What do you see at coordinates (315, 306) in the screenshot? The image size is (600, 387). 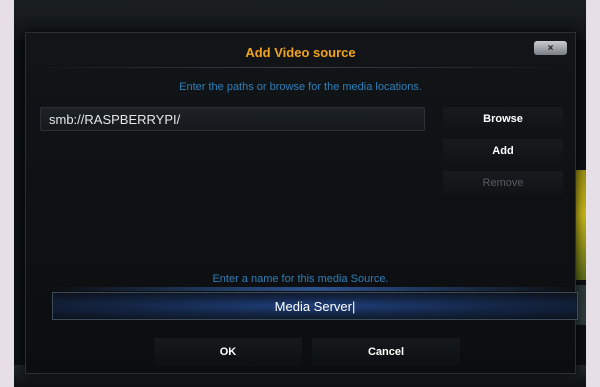 I see `source-name-input: Media Server|` at bounding box center [315, 306].